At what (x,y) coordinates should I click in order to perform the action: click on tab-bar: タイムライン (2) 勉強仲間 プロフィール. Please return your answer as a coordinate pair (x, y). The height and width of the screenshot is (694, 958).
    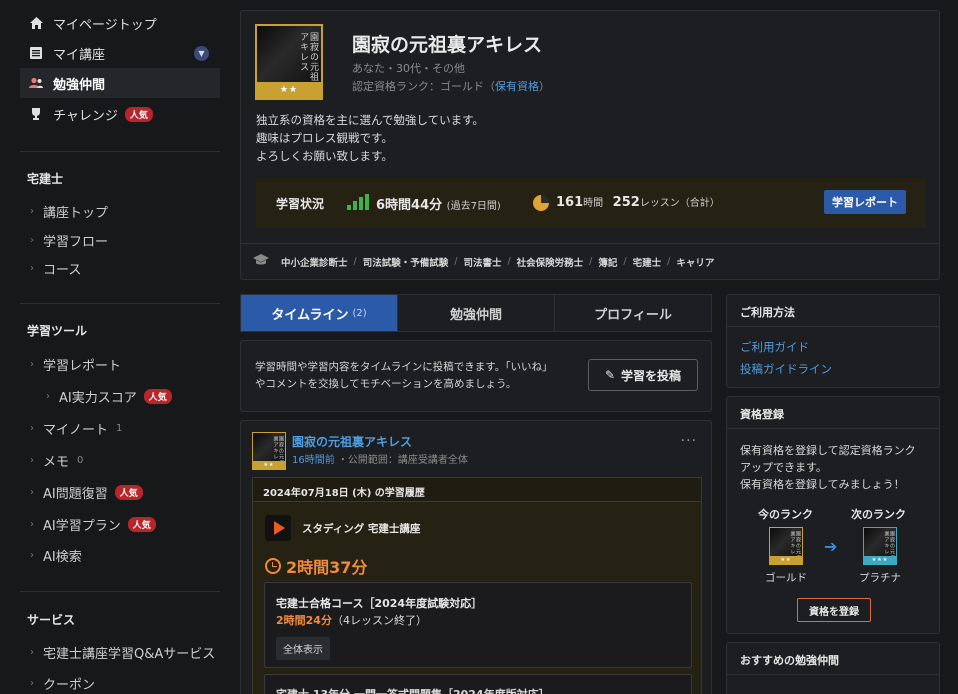
    Looking at the image, I should click on (476, 313).